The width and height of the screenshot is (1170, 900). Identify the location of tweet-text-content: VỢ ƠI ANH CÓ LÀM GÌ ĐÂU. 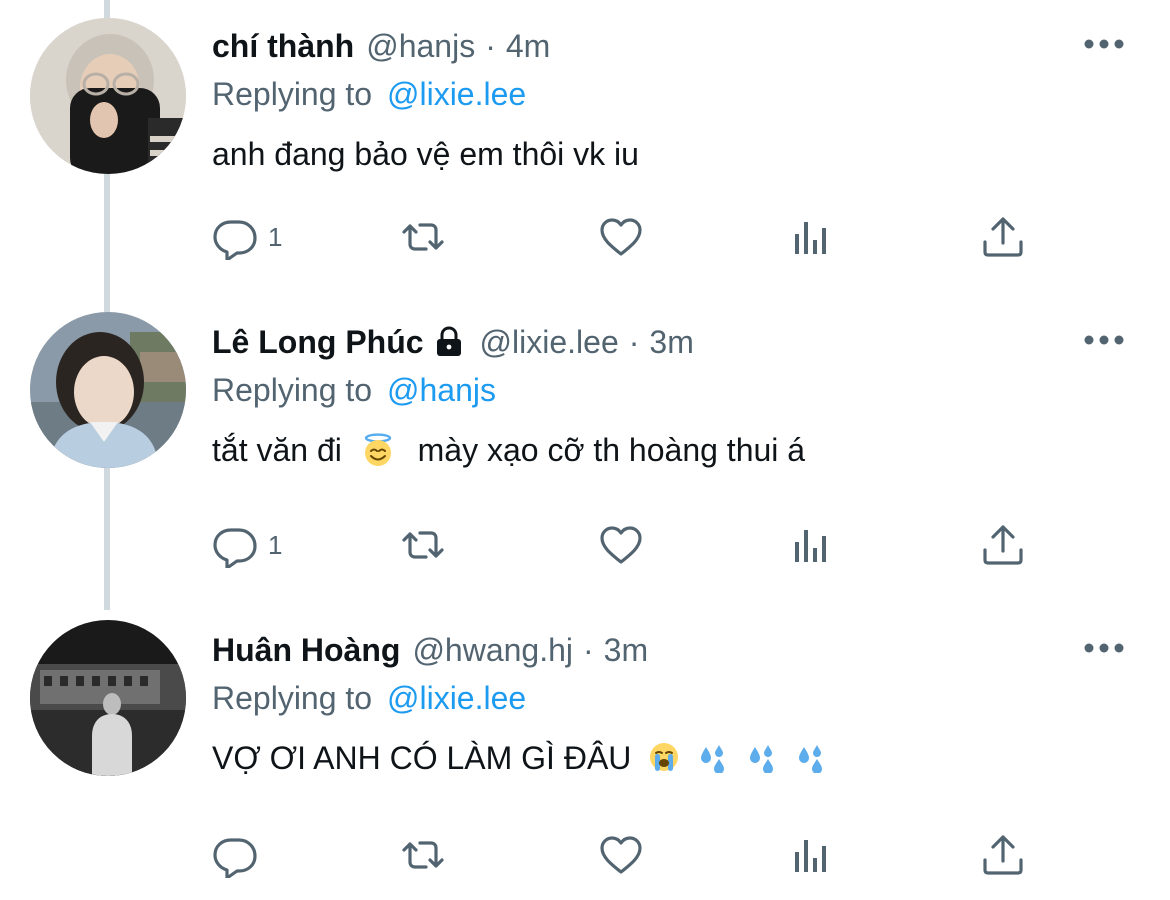
(422, 758).